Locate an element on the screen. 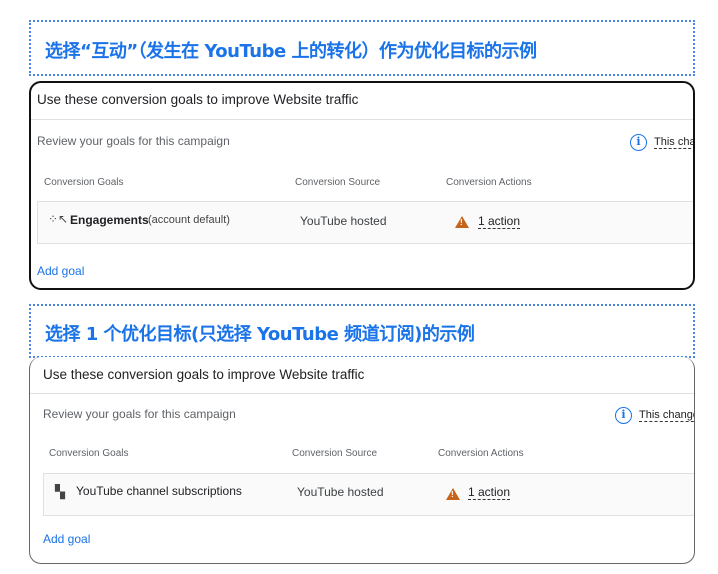 This screenshot has width=718, height=574. engagement-sparkle-icon: ⁘↖ is located at coordinates (58, 219).